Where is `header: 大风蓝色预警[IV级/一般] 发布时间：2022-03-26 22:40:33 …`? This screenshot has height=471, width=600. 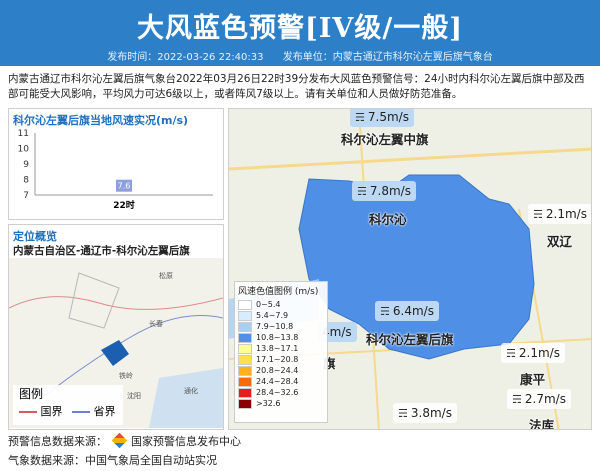 header: 大风蓝色预警[IV级/一般] 发布时间：2022-03-26 22:40:33 … is located at coordinates (300, 33).